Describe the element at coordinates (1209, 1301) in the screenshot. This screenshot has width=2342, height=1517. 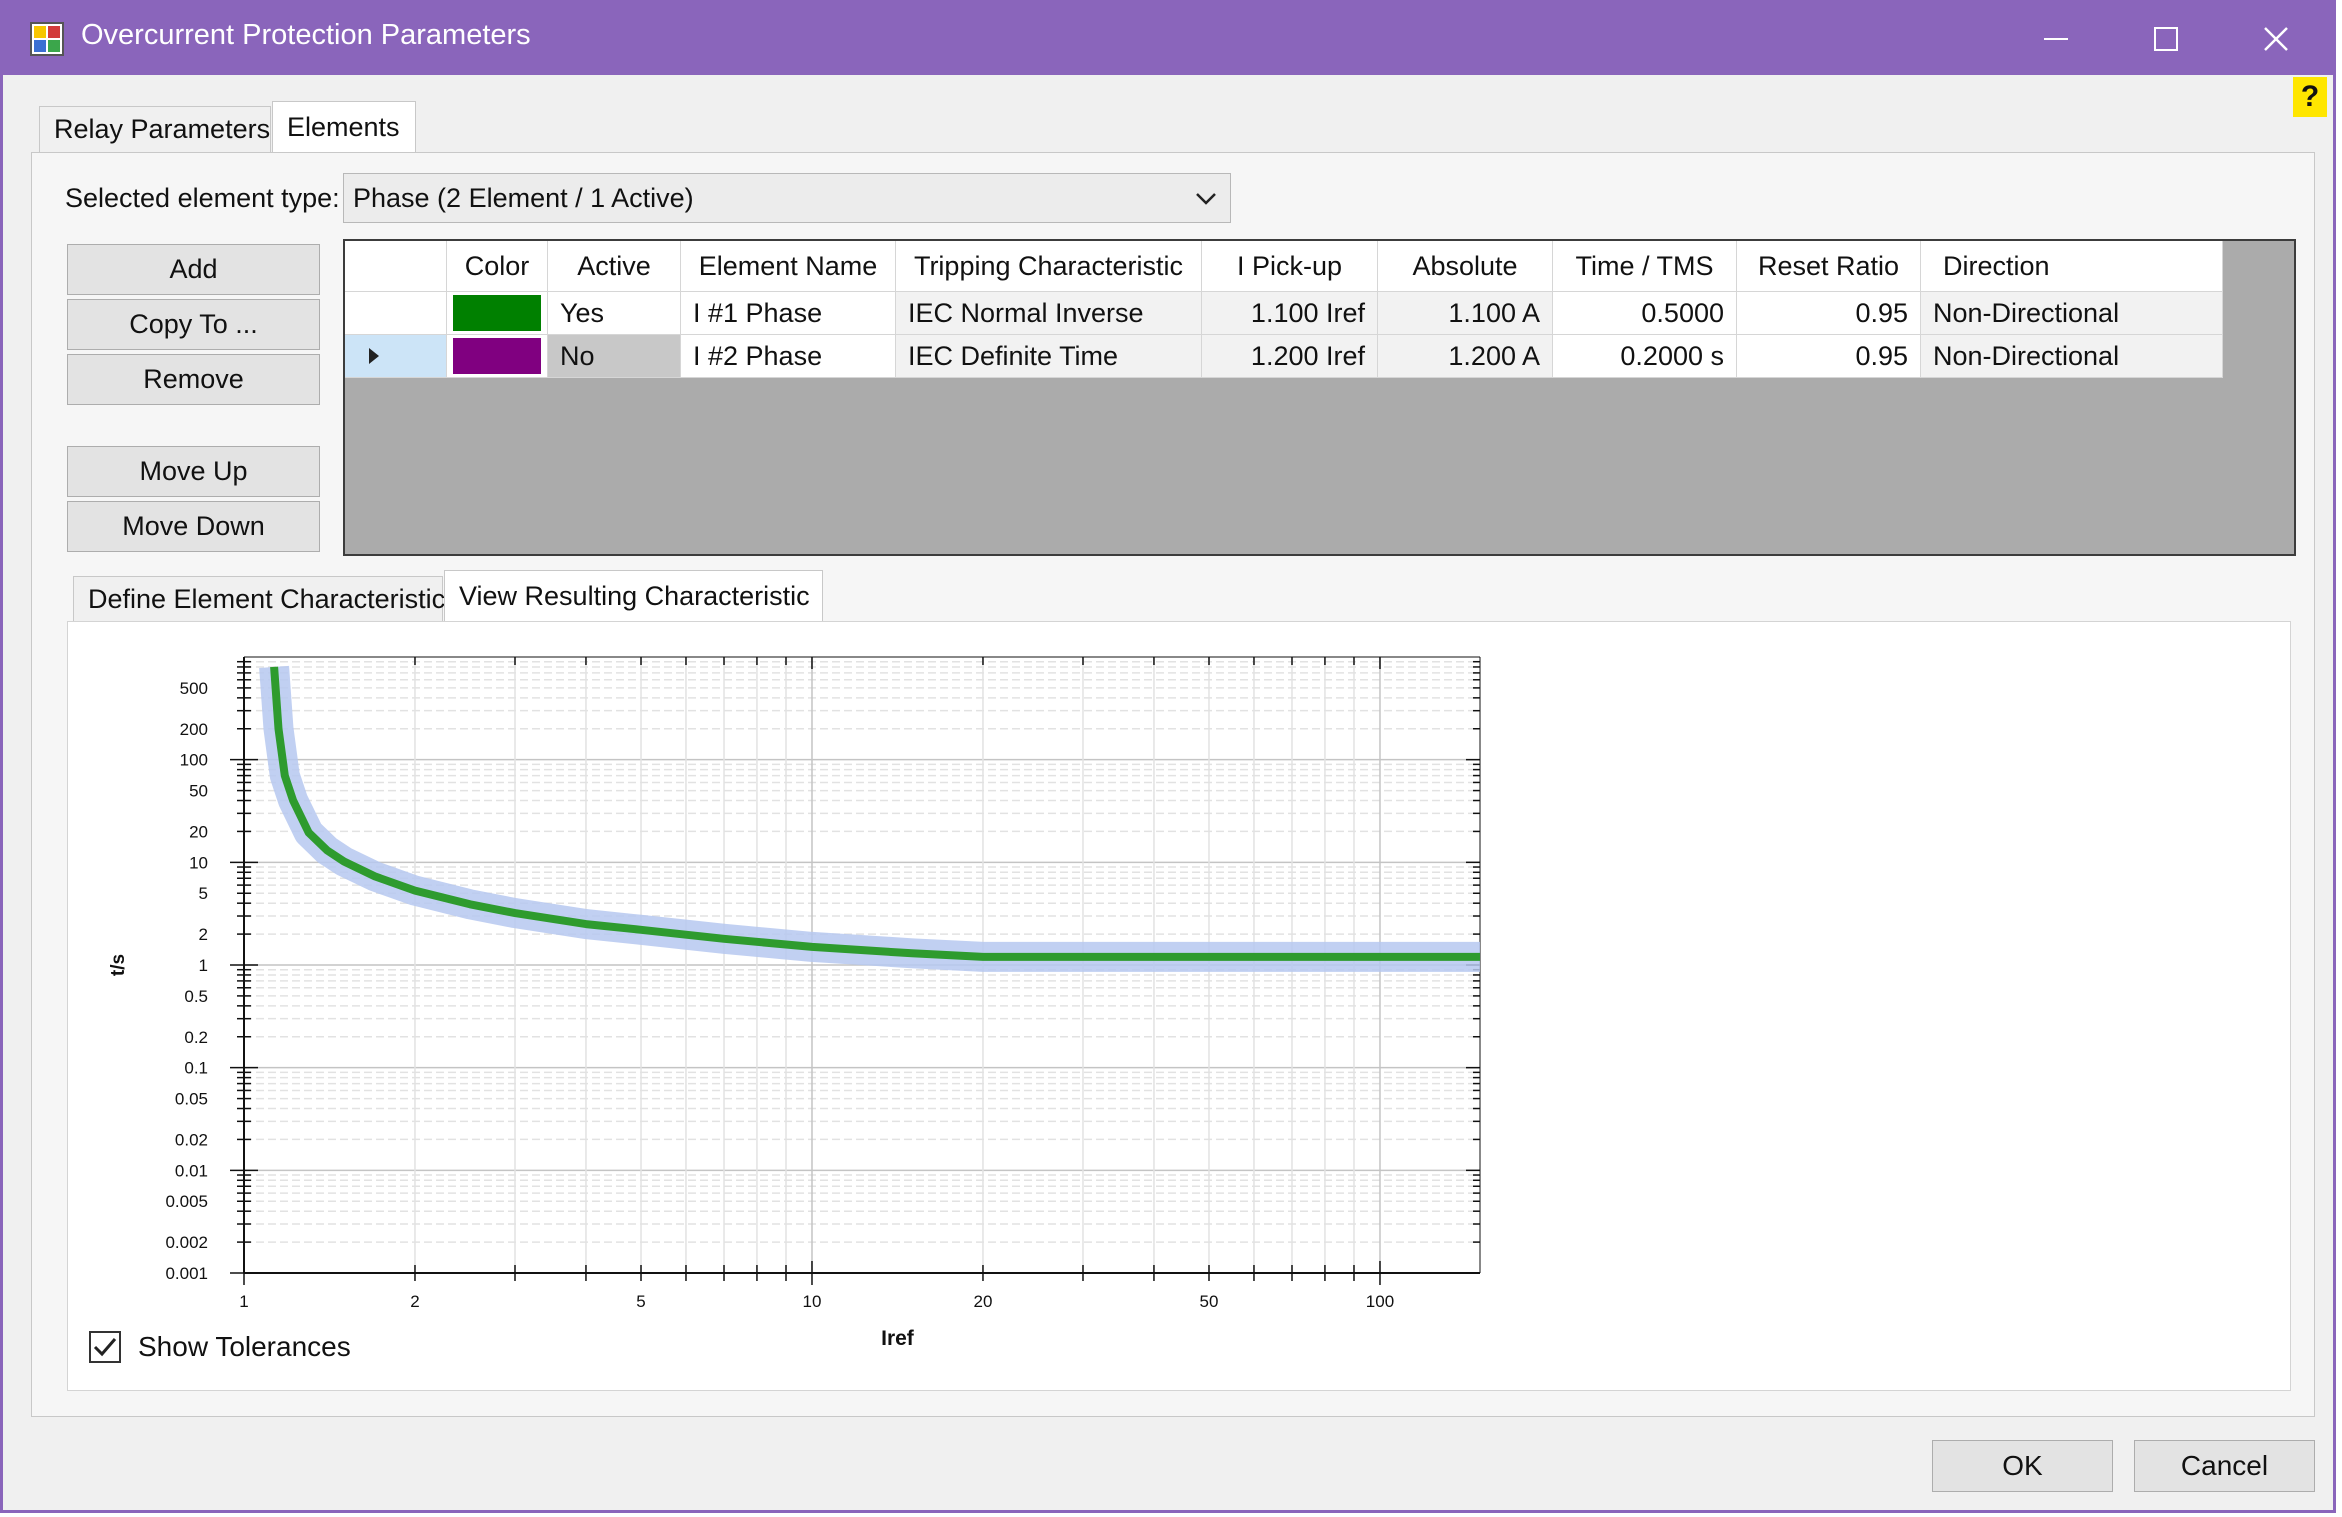
I see `x-tick-label: 50` at that location.